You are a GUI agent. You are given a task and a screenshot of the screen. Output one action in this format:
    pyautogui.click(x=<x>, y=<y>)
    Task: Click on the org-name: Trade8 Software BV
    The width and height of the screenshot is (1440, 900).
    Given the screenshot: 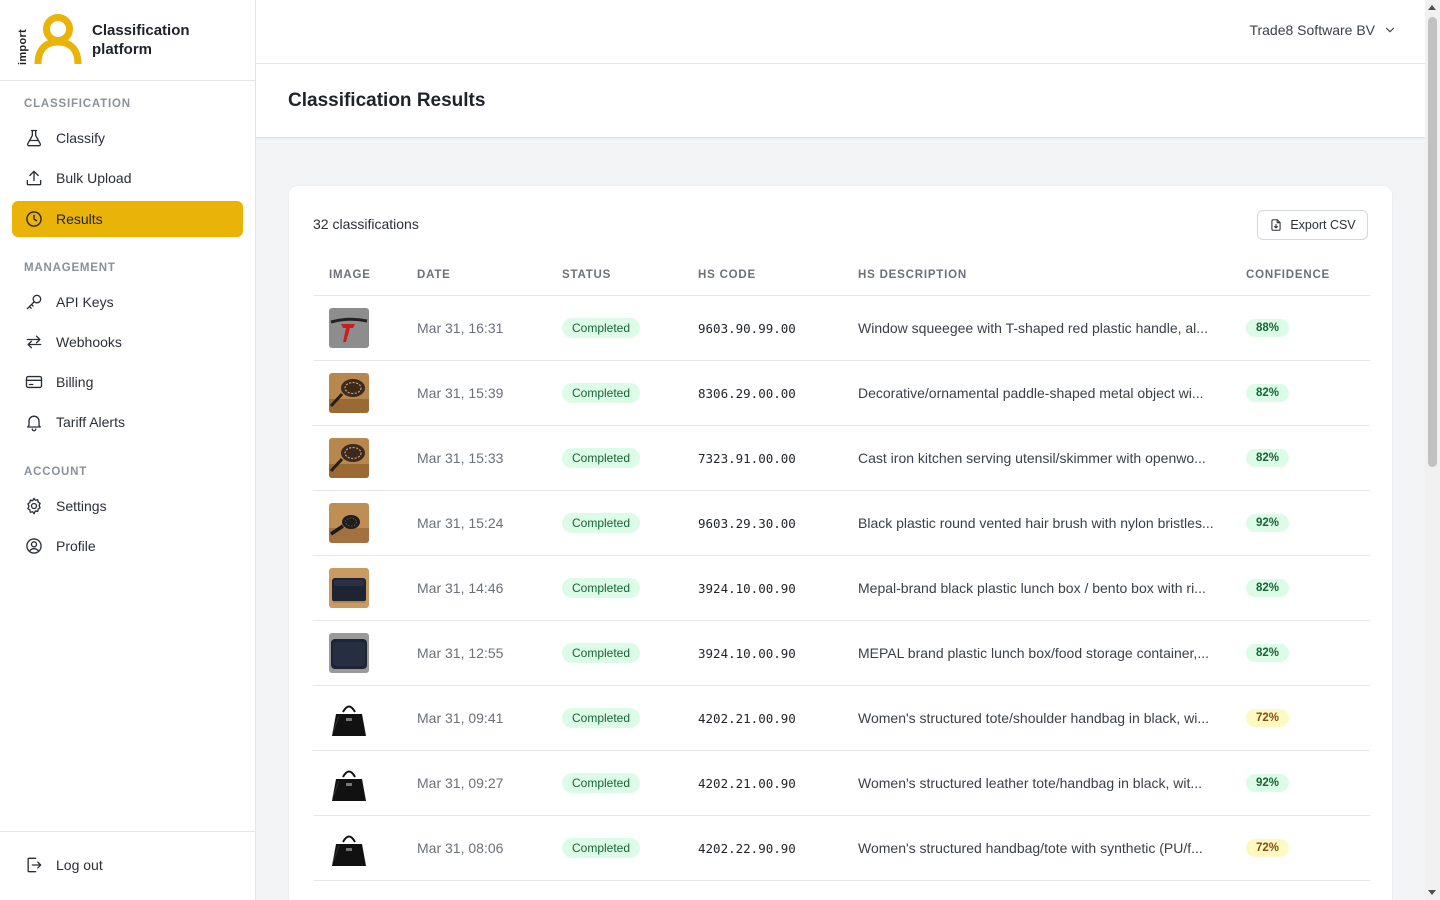 What is the action you would take?
    pyautogui.click(x=1312, y=30)
    